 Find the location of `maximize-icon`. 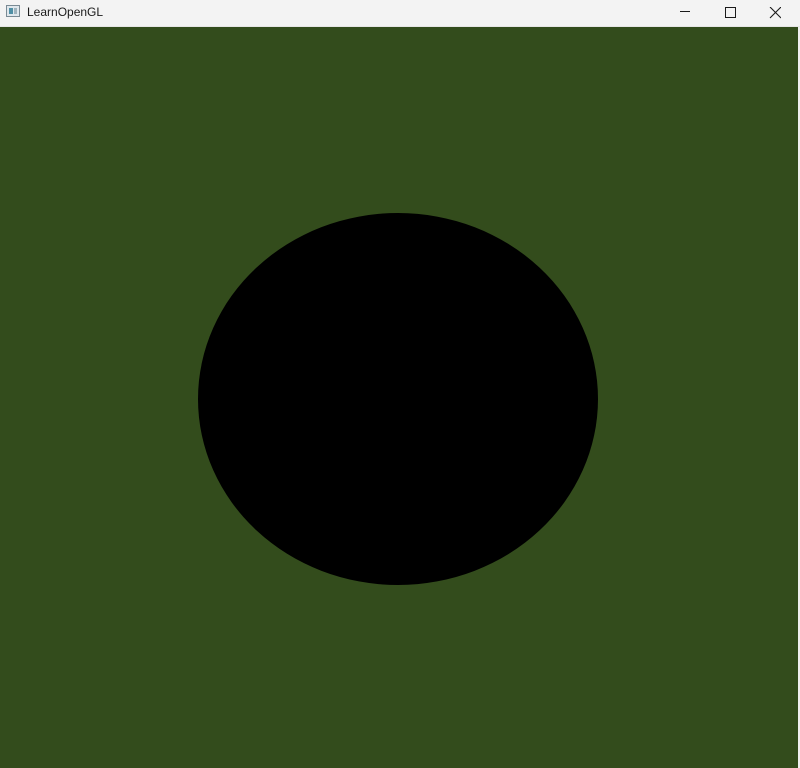

maximize-icon is located at coordinates (730, 12).